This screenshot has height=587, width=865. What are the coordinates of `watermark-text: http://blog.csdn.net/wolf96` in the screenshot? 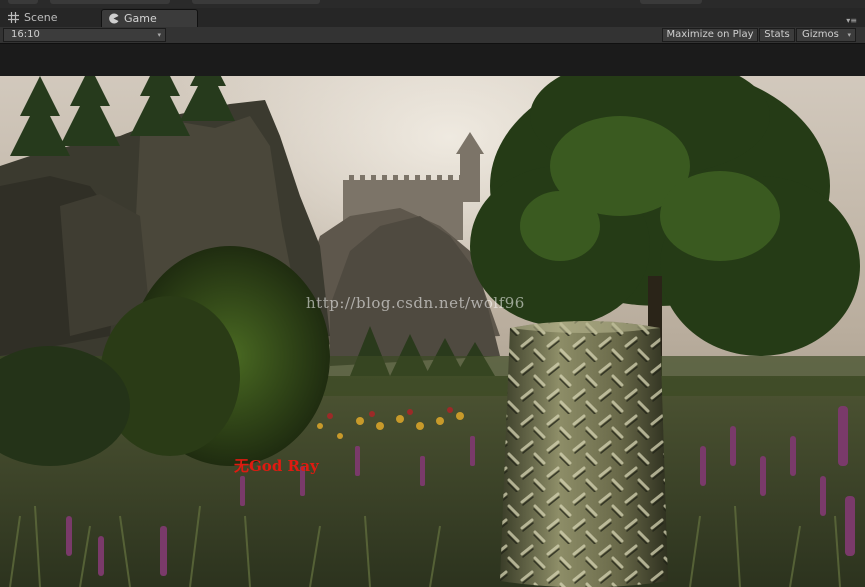 It's located at (415, 303).